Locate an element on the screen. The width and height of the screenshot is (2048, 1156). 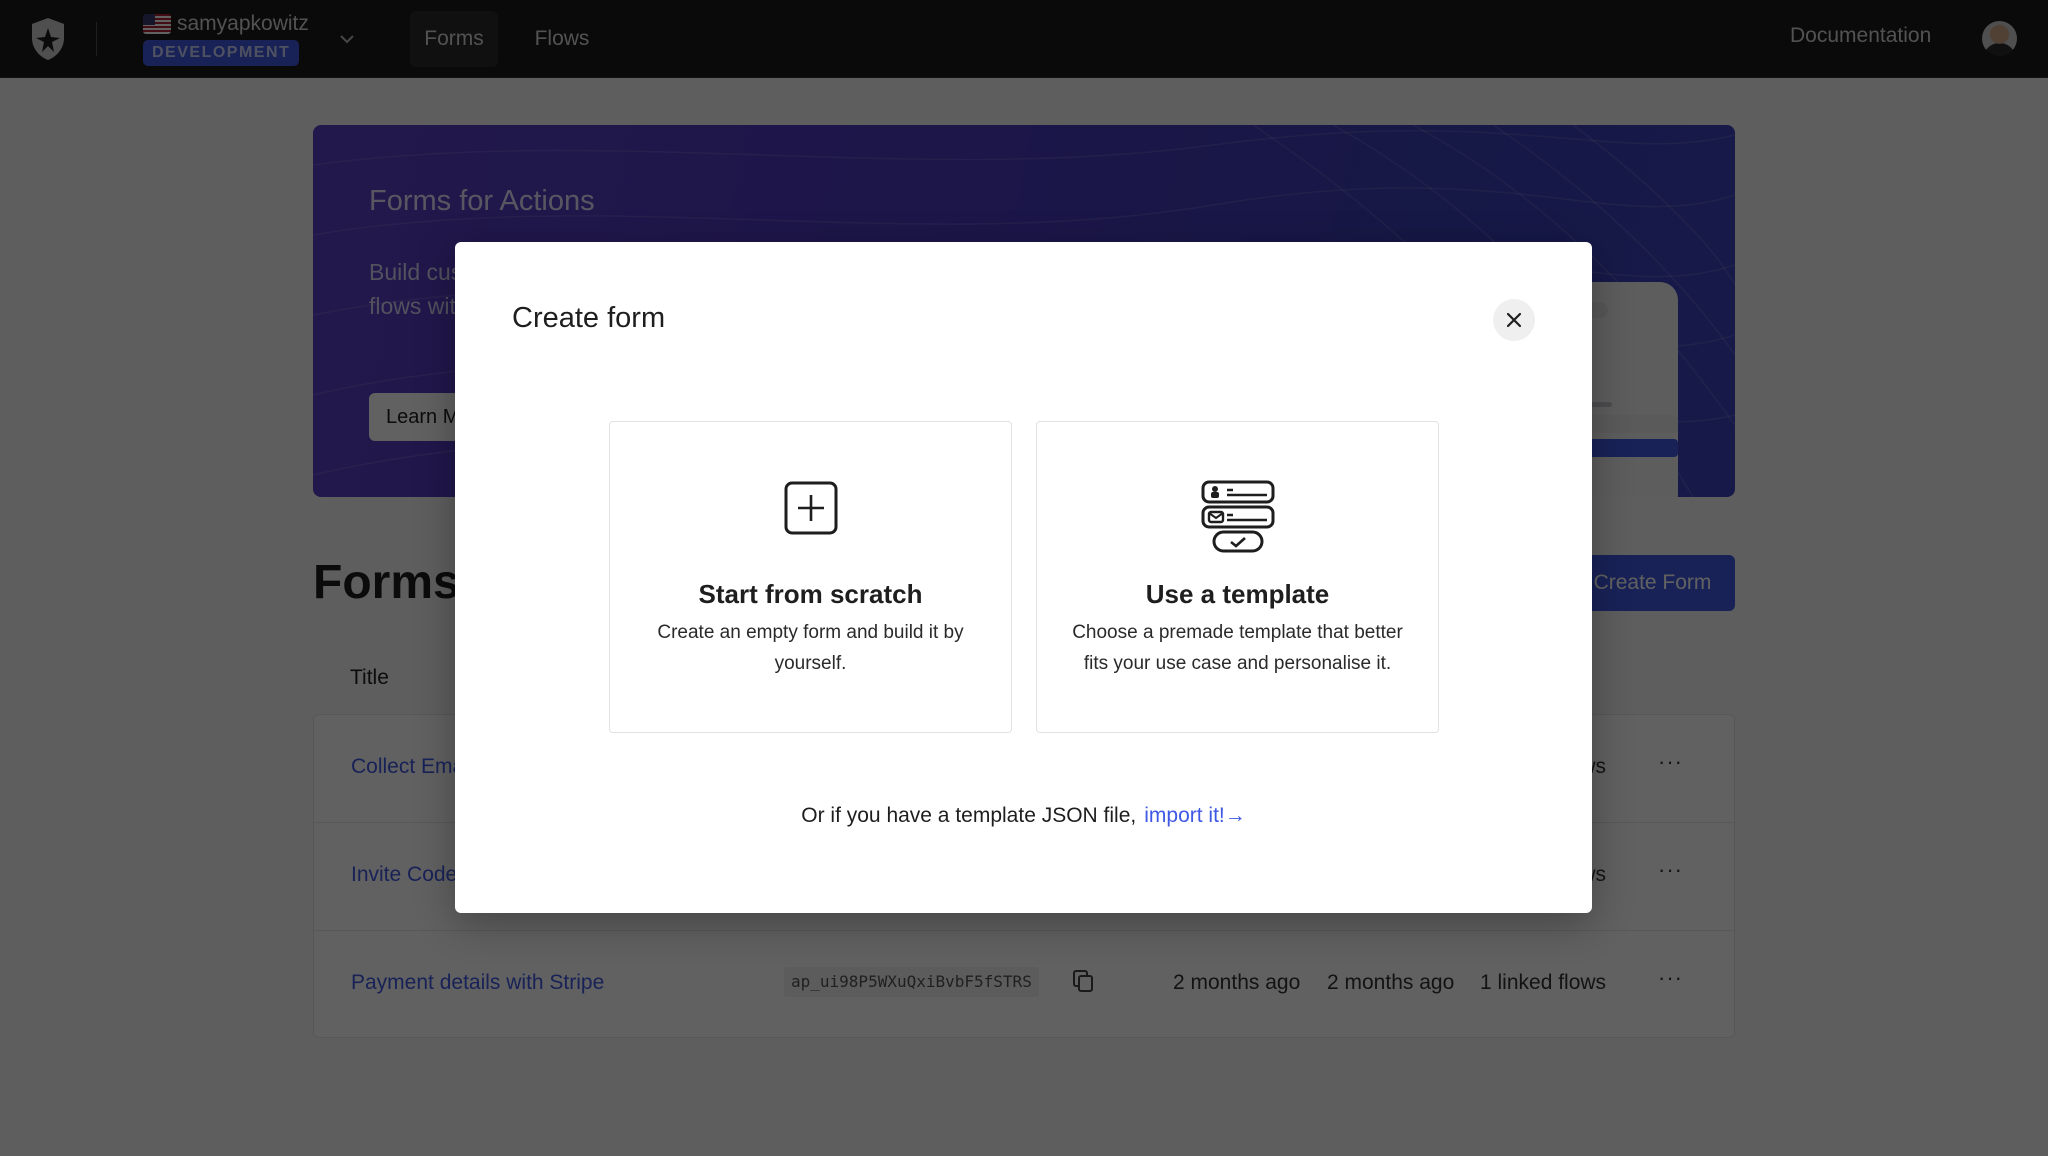
import-prompt-text: Or if you have a template JSON file, is located at coordinates (969, 815).